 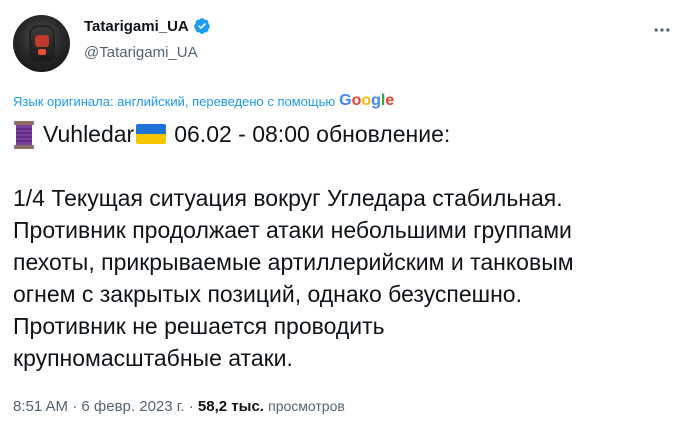 I want to click on google-logo: Google, so click(x=367, y=100).